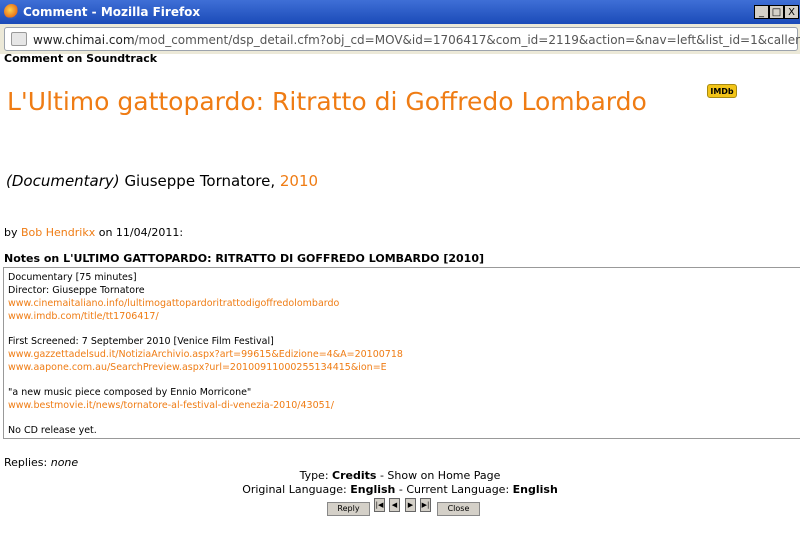 This screenshot has height=550, width=800. What do you see at coordinates (52, 430) in the screenshot?
I see `notes-line: No CD release yet.` at bounding box center [52, 430].